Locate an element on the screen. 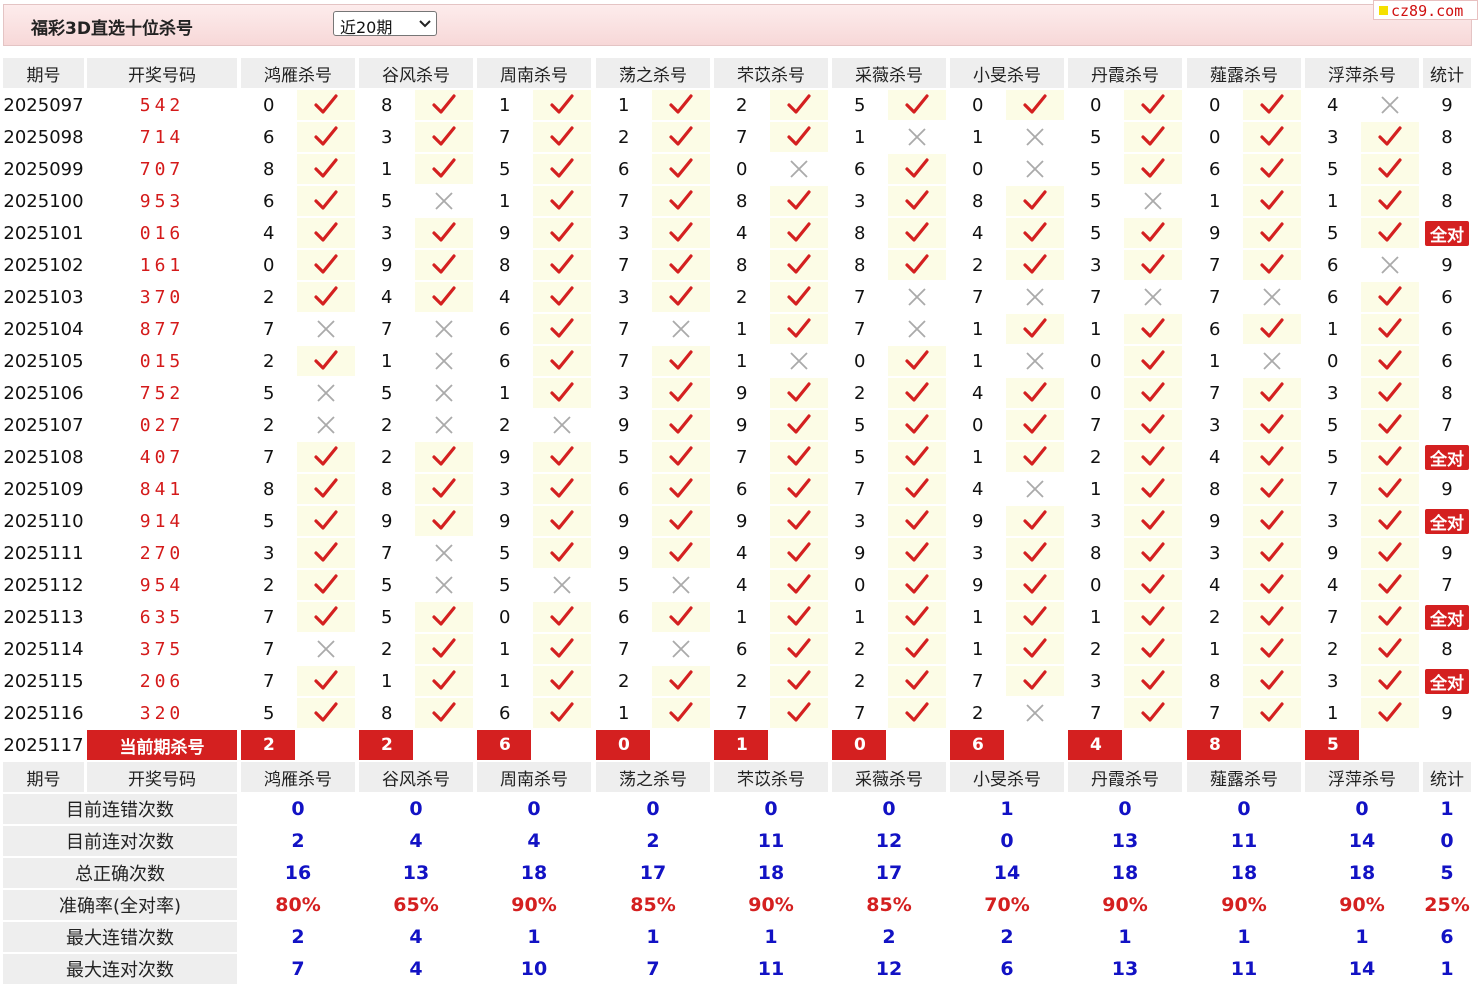 Image resolution: width=1478 pixels, height=993 pixels. drawn-number-cell: 320 is located at coordinates (162, 713).